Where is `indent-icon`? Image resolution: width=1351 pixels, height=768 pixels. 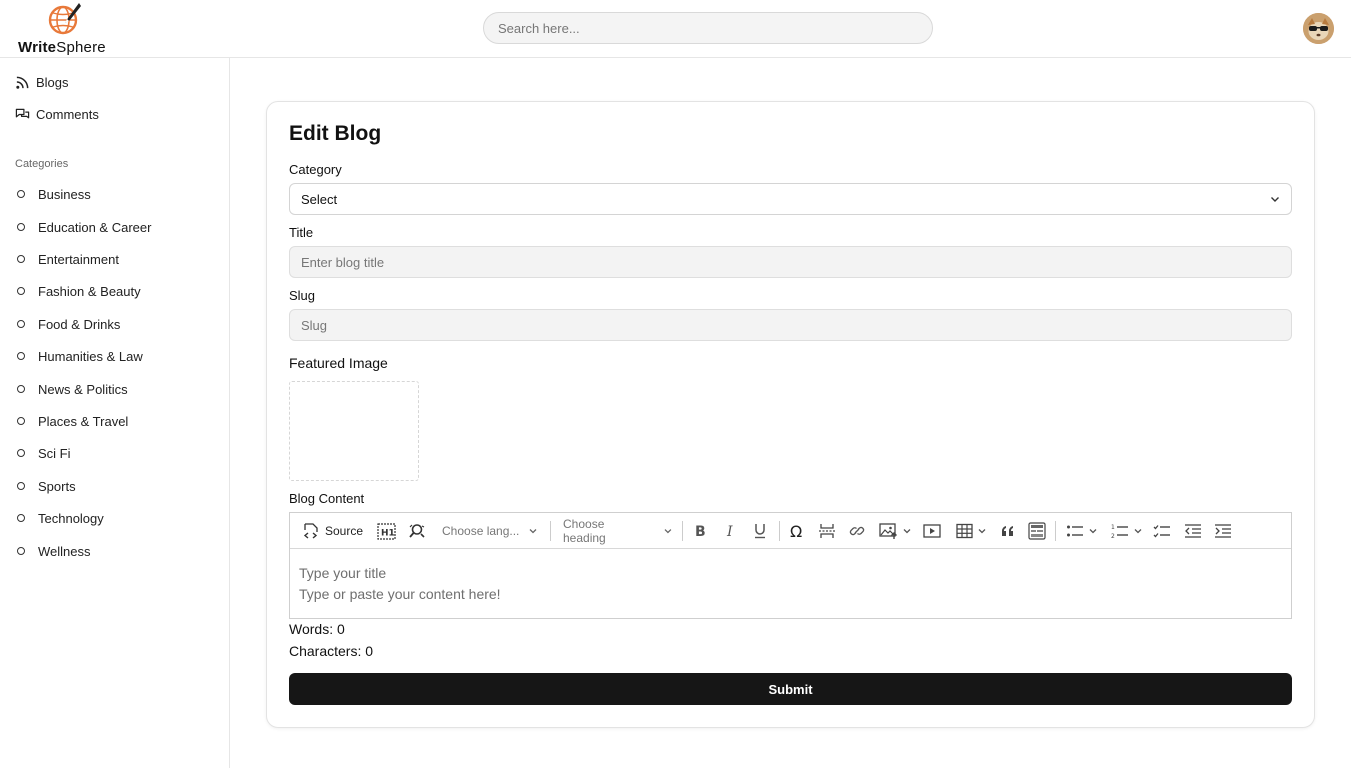 indent-icon is located at coordinates (1223, 531).